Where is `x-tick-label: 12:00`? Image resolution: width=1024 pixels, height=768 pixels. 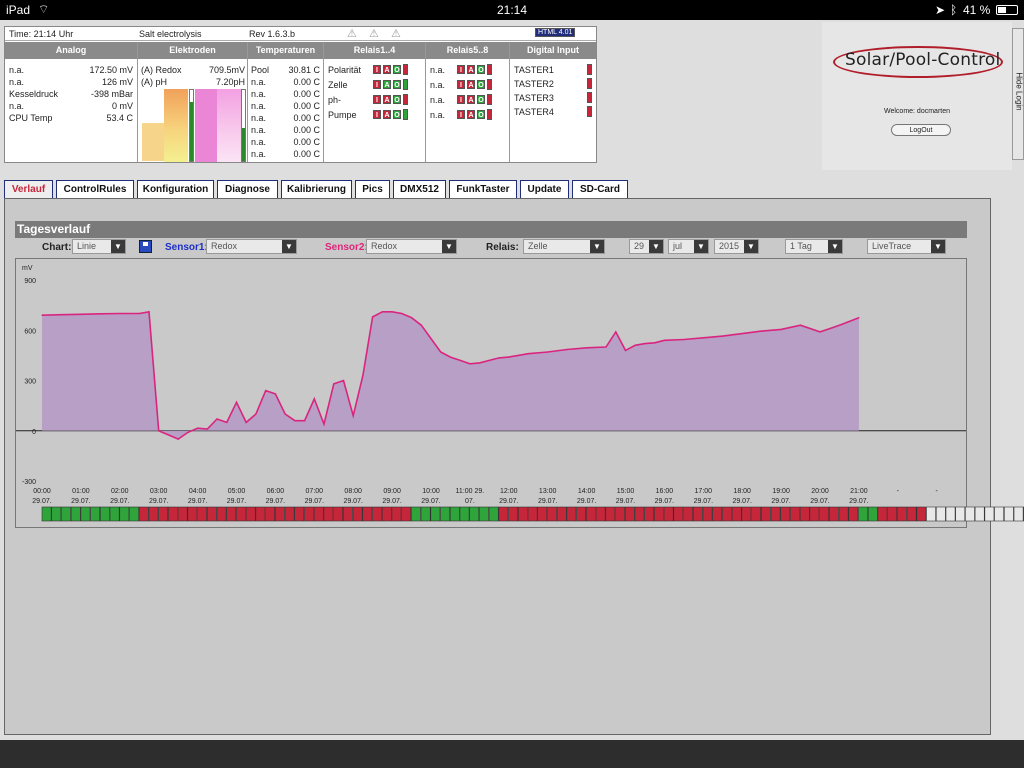 x-tick-label: 12:00 is located at coordinates (509, 491).